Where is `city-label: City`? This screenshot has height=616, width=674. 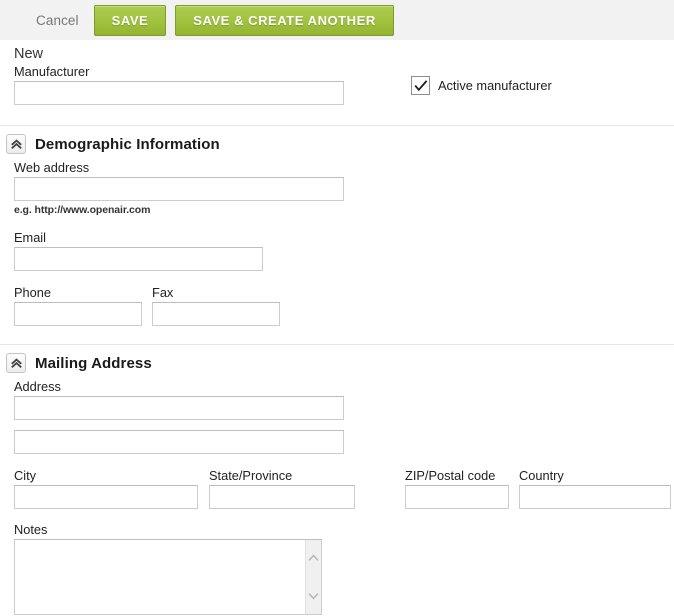 city-label: City is located at coordinates (25, 475).